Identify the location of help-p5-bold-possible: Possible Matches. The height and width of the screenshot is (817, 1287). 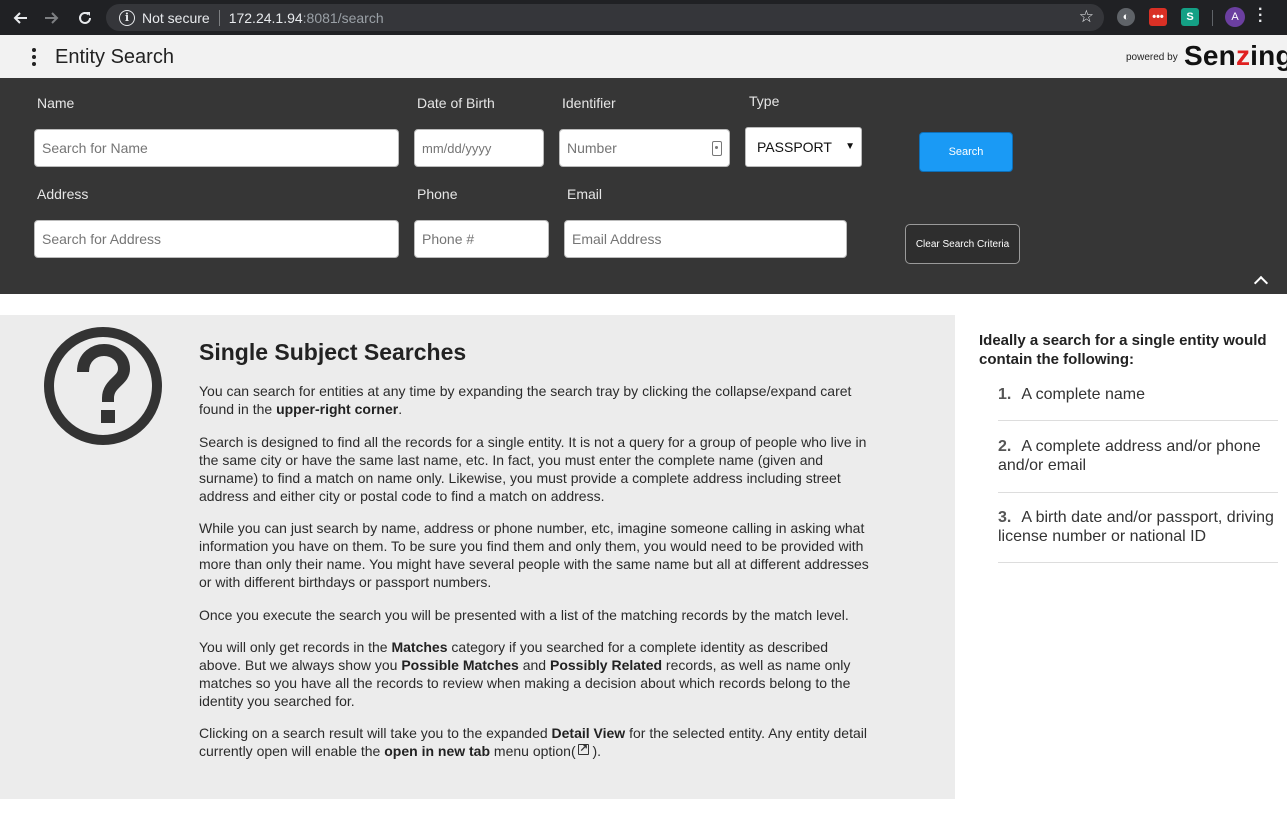
(460, 665).